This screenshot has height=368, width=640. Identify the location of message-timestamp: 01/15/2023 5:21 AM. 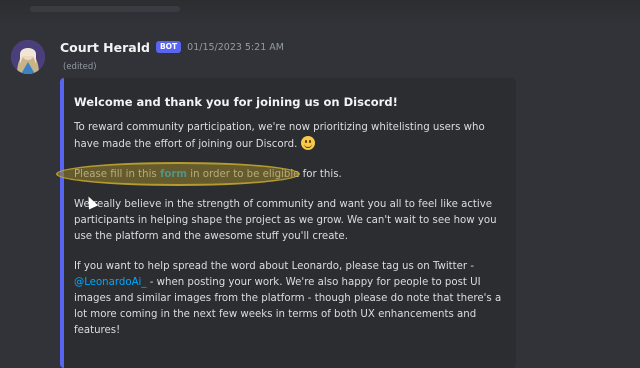
(235, 47).